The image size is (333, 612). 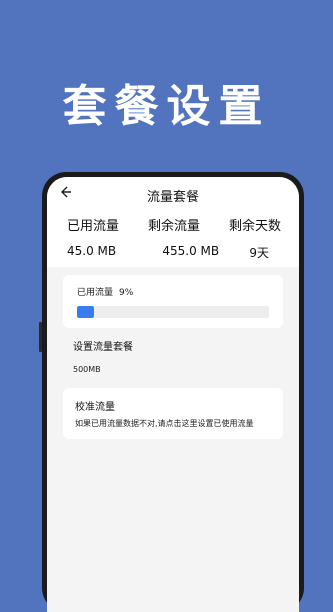 What do you see at coordinates (103, 347) in the screenshot?
I see `plan-setting-title: 设置流量套餐` at bounding box center [103, 347].